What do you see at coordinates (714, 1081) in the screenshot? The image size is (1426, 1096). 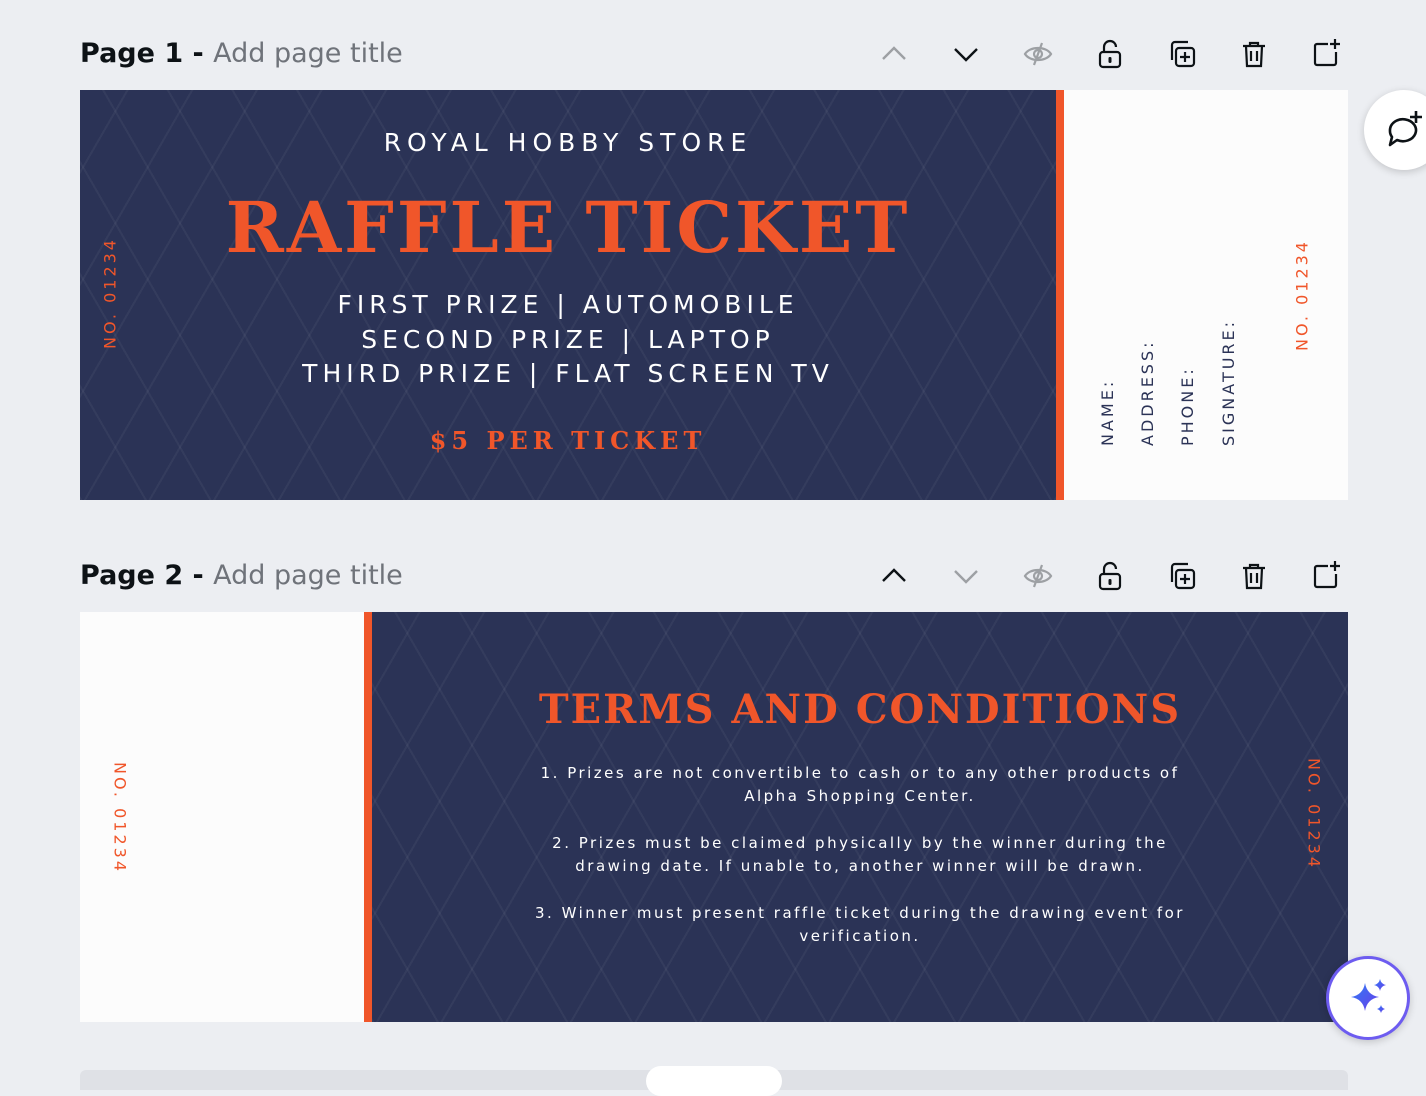 I see `page-navigator-handle` at bounding box center [714, 1081].